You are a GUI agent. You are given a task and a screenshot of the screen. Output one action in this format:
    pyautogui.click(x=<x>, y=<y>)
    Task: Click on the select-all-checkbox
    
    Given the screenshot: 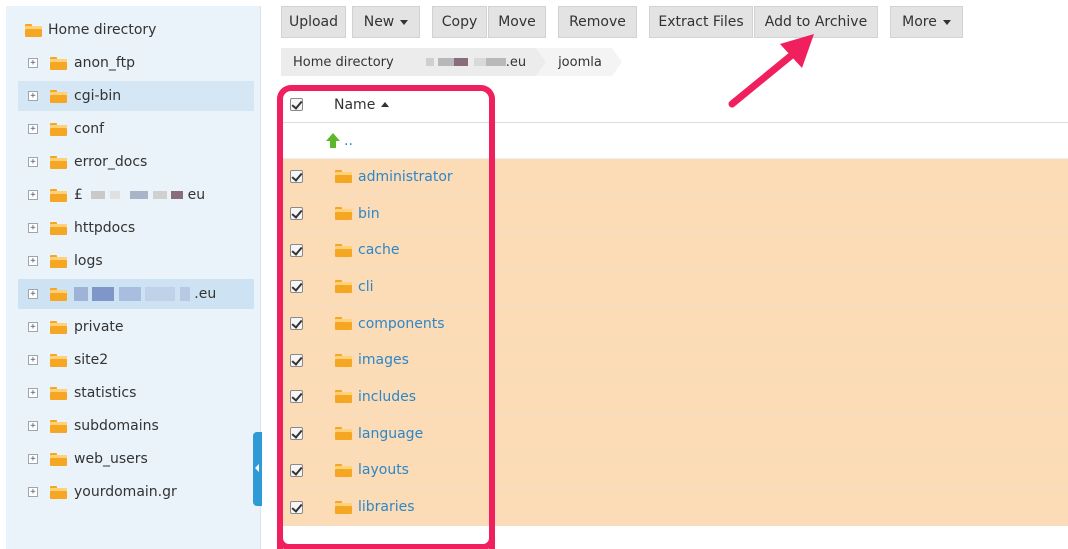 What is the action you would take?
    pyautogui.click(x=296, y=104)
    